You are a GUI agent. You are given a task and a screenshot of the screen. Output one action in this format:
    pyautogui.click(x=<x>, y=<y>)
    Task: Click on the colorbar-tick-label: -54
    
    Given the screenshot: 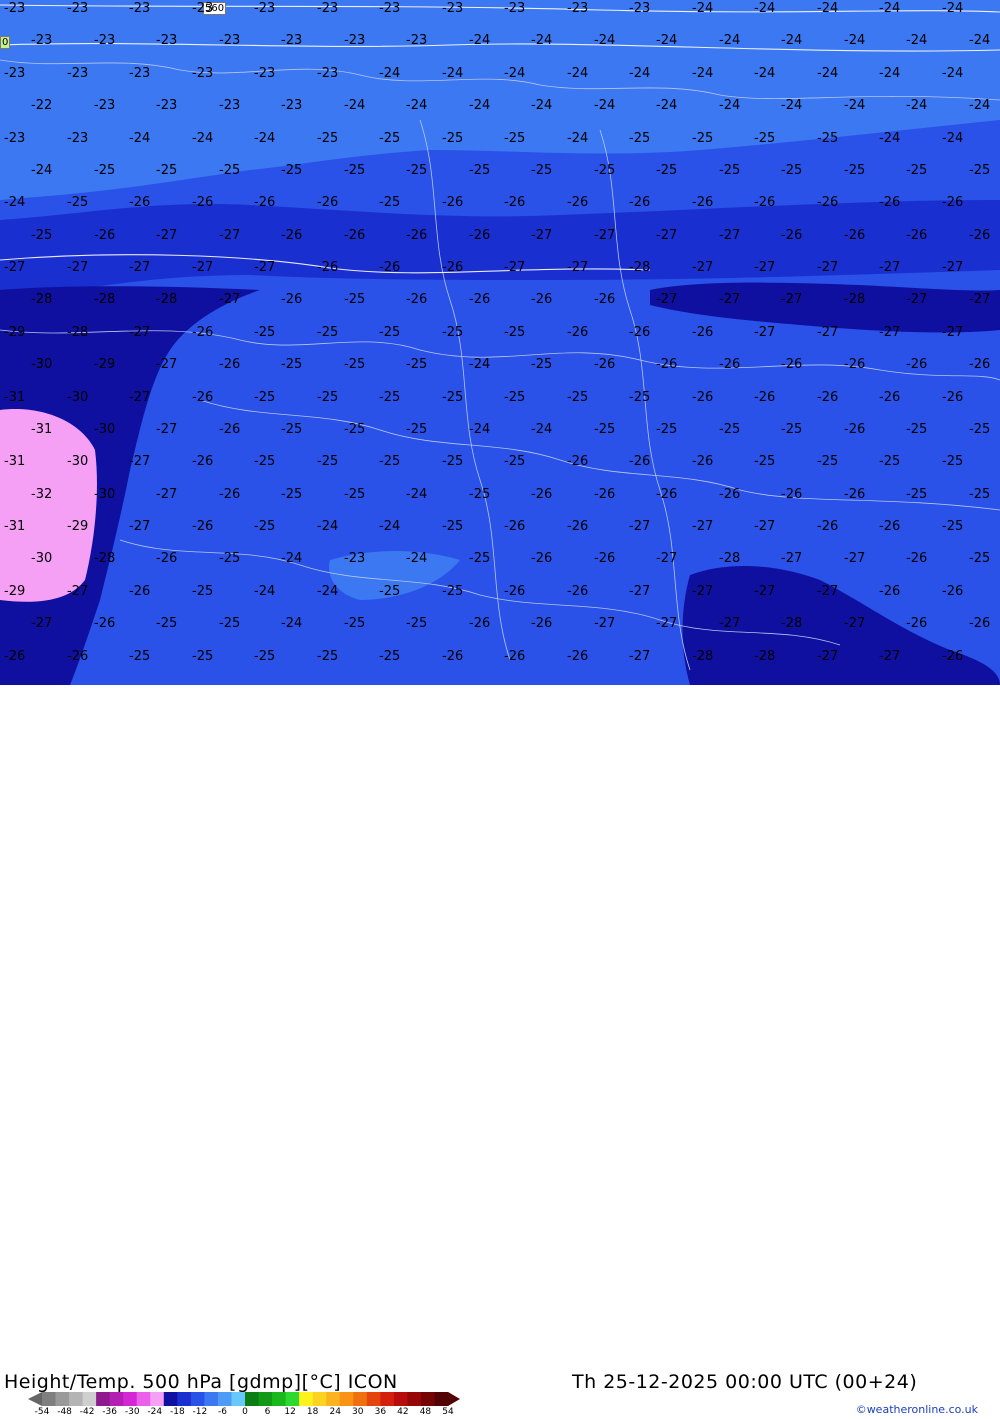 What is the action you would take?
    pyautogui.click(x=42, y=1412)
    